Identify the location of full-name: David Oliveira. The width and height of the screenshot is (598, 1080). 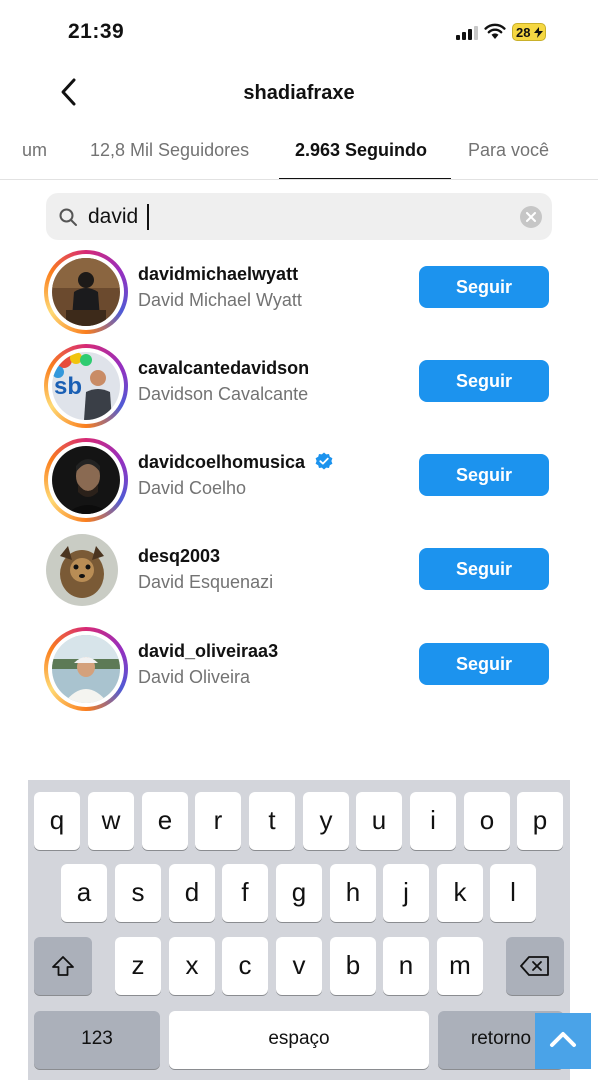
(194, 677).